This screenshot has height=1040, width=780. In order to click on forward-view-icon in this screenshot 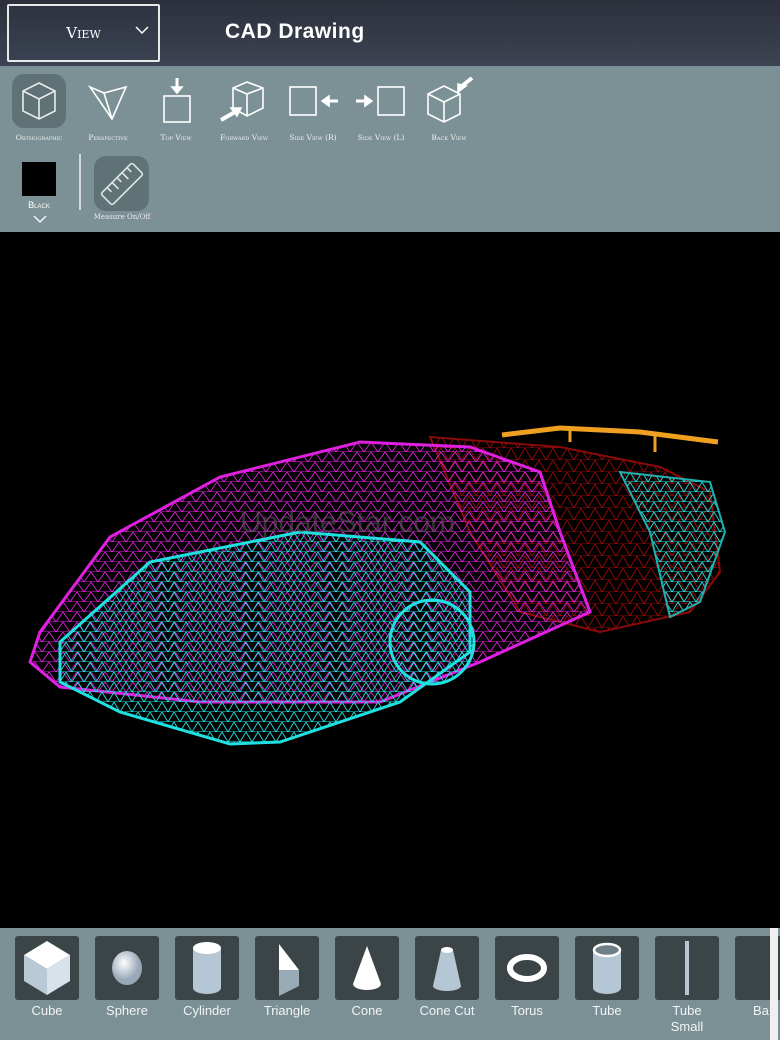, I will do `click(244, 101)`.